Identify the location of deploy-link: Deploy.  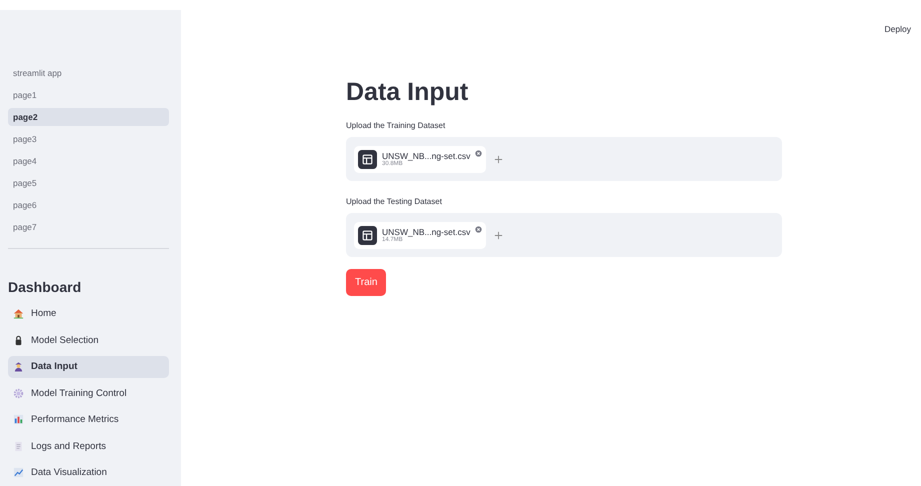
(897, 29).